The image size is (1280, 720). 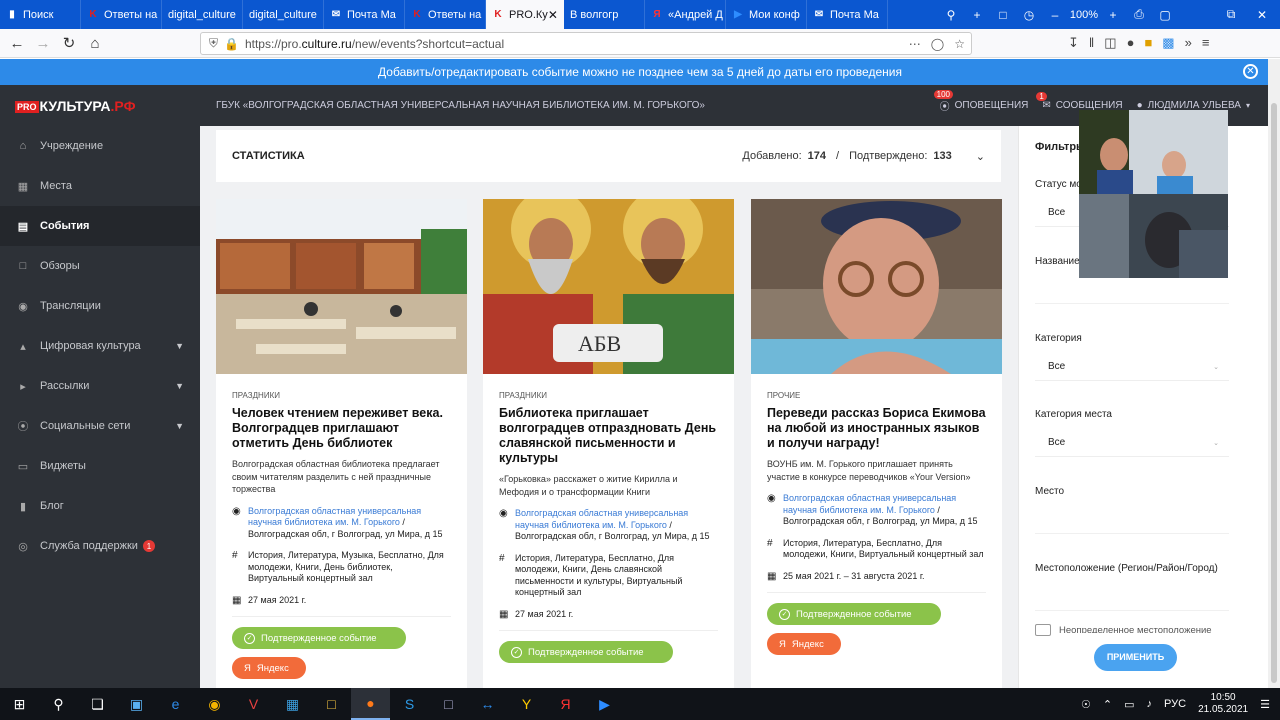 What do you see at coordinates (100, 306) in the screenshot?
I see `sidebar-item: ◉ Трансляции` at bounding box center [100, 306].